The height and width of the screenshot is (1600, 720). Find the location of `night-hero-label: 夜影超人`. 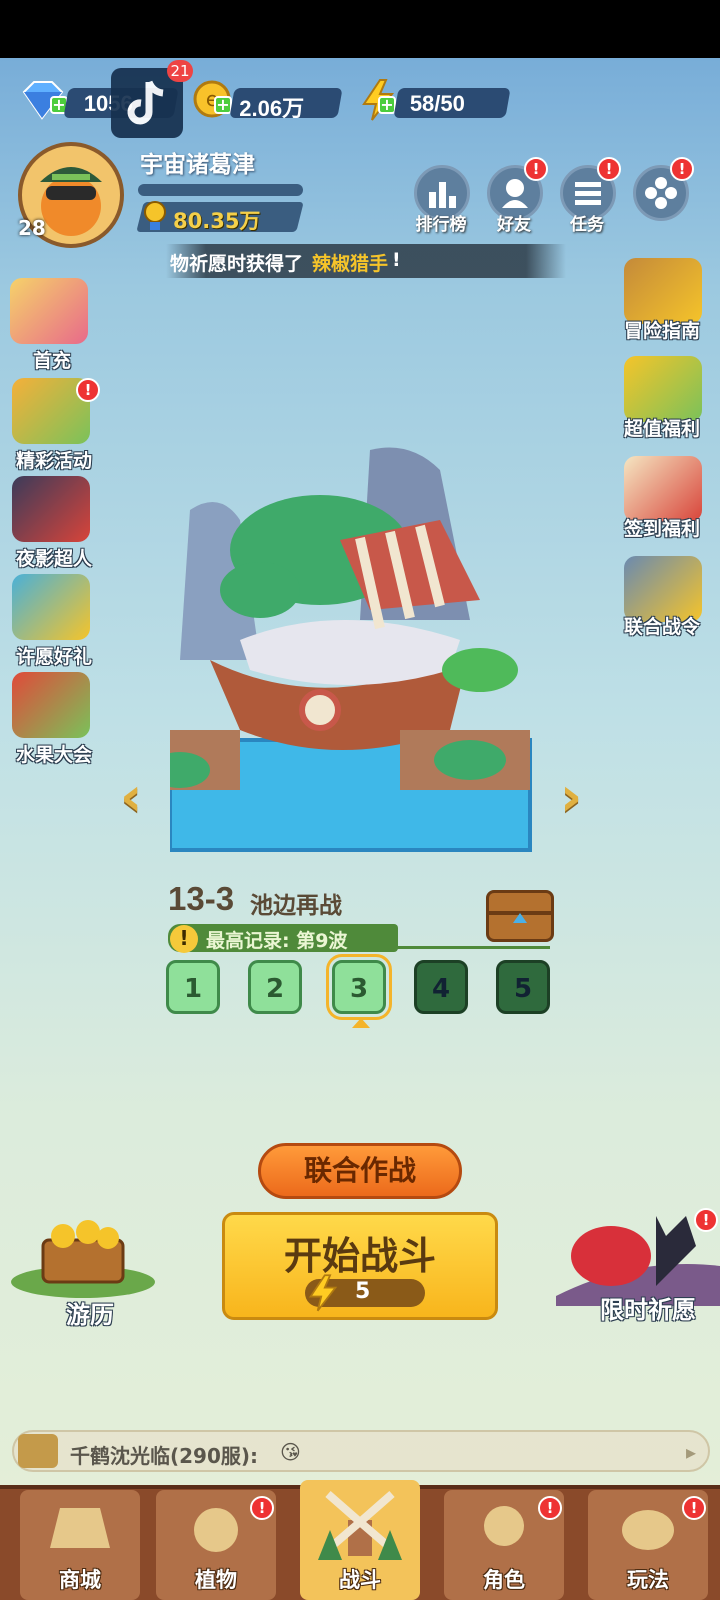

night-hero-label: 夜影超人 is located at coordinates (53, 559).